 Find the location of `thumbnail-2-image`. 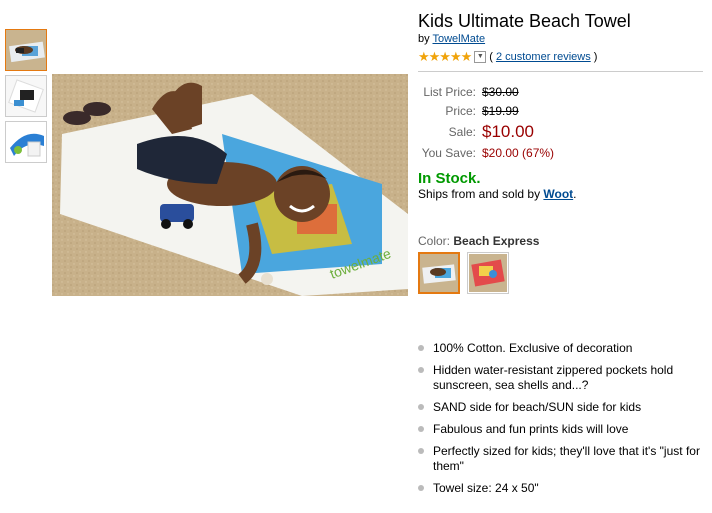

thumbnail-2-image is located at coordinates (26, 96).